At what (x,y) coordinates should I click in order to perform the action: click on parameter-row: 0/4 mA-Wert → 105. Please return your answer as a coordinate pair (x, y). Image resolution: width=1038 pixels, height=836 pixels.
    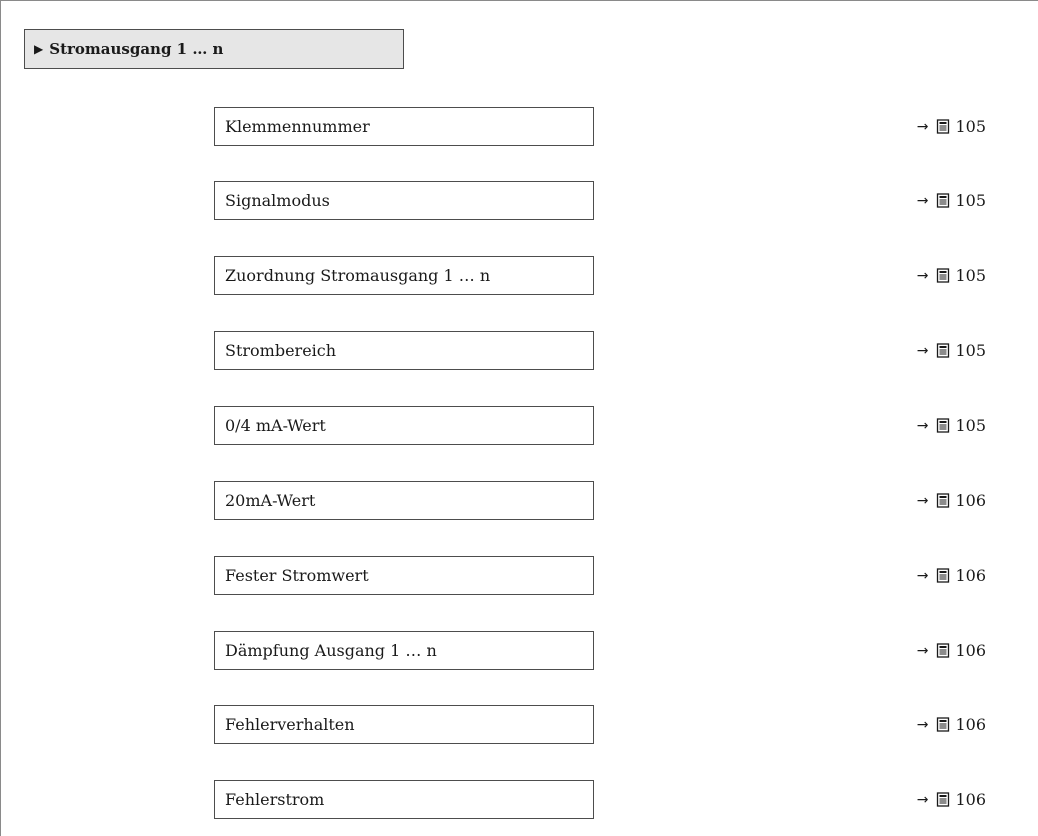
    Looking at the image, I should click on (519, 425).